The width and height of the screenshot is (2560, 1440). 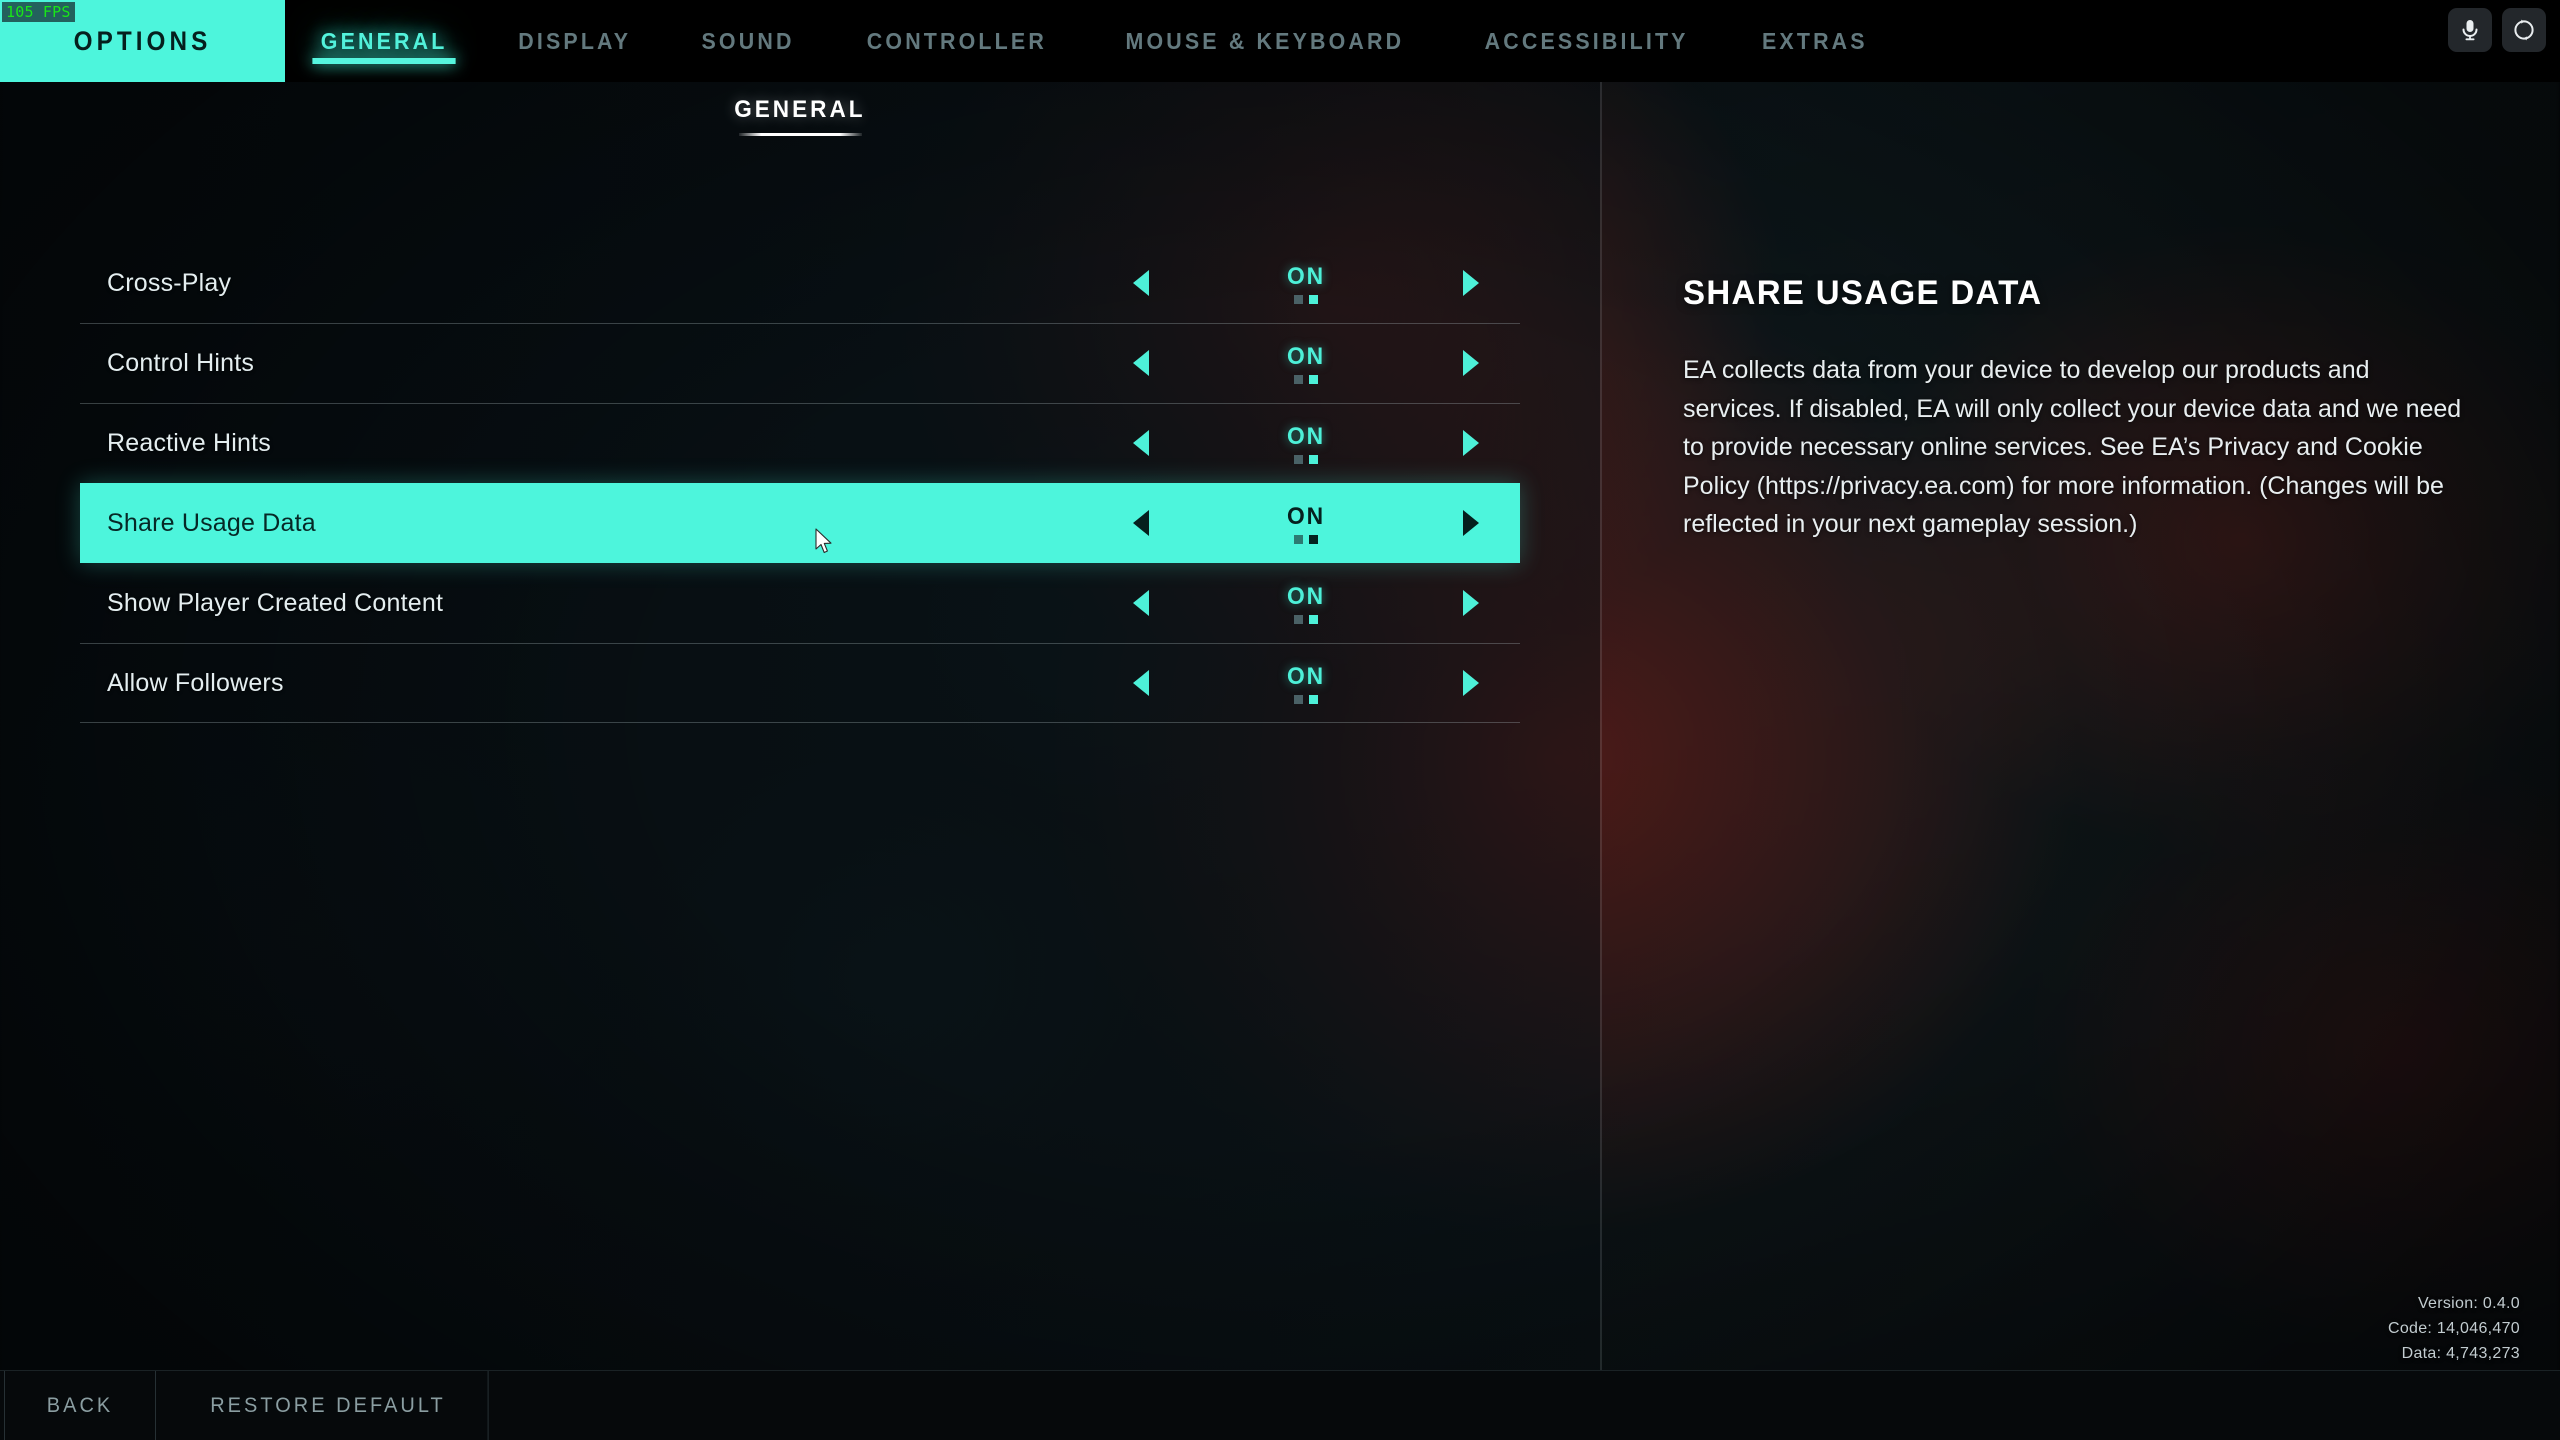 What do you see at coordinates (1601, 761) in the screenshot?
I see `panel-divider` at bounding box center [1601, 761].